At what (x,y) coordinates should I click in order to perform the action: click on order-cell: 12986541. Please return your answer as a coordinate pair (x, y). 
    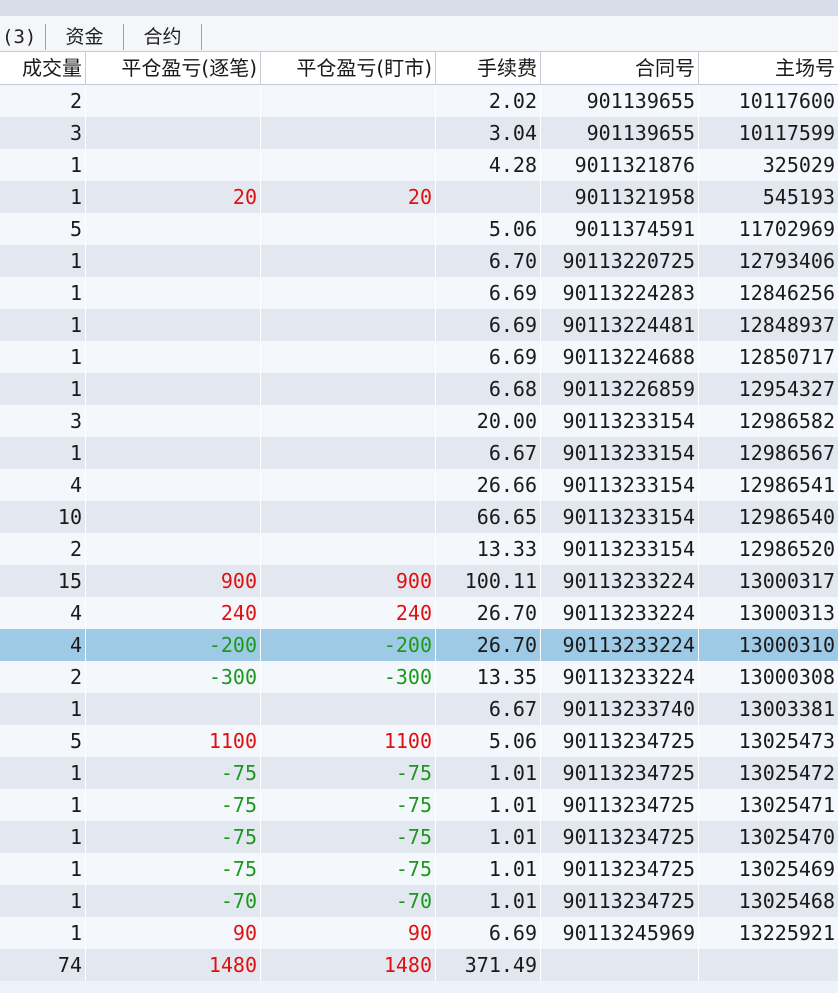
    Looking at the image, I should click on (786, 485).